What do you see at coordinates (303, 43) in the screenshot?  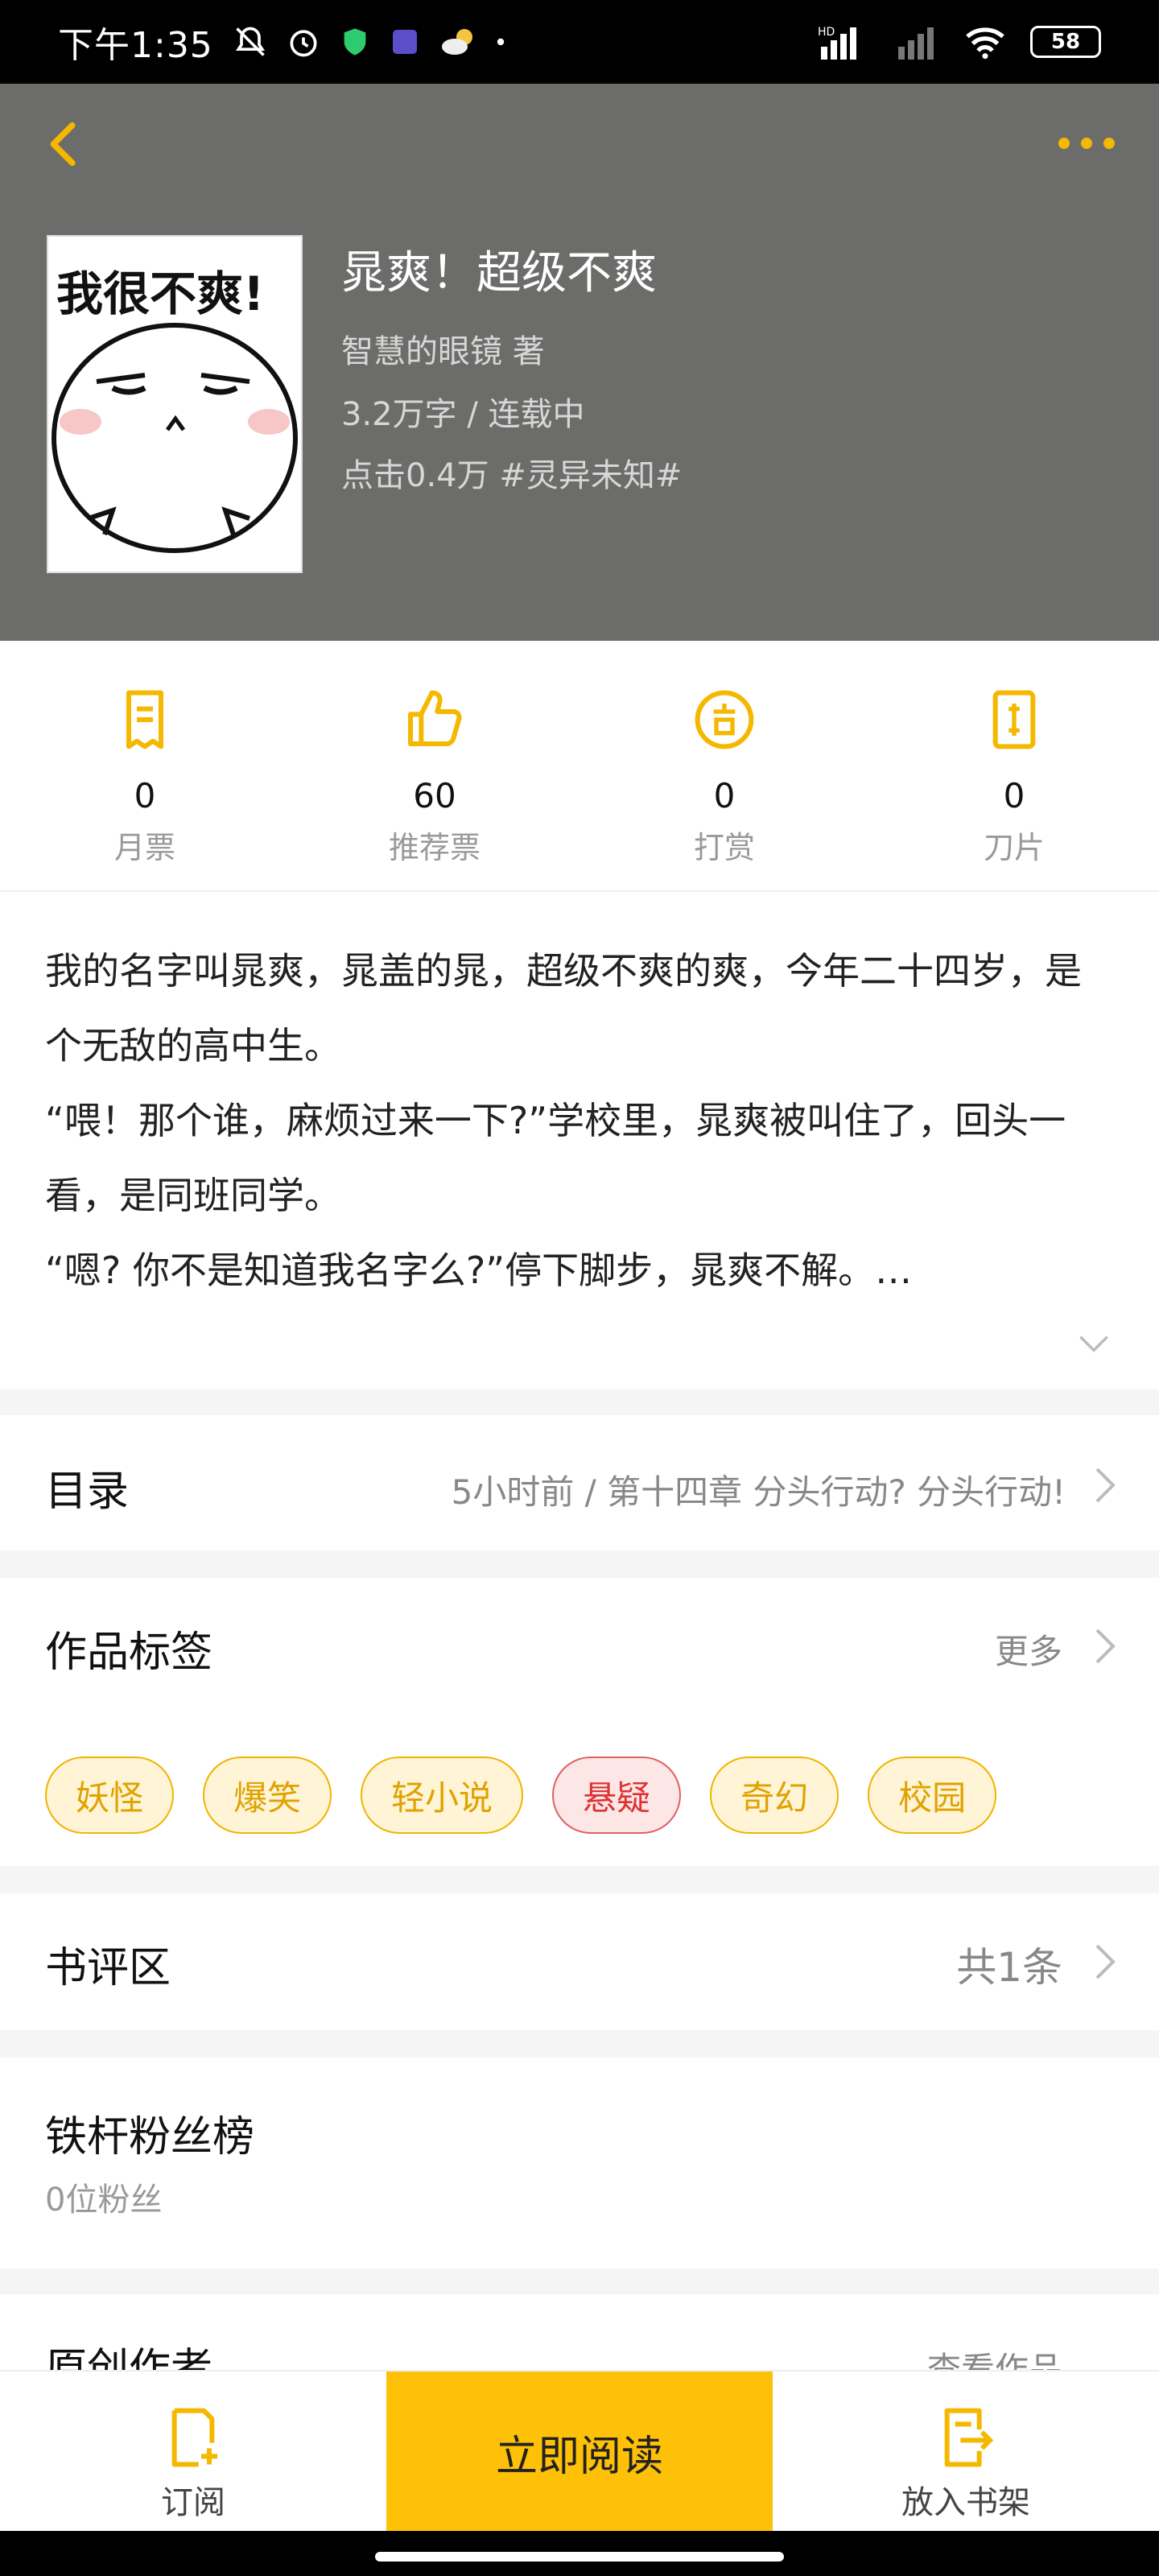 I see `alarm-icon` at bounding box center [303, 43].